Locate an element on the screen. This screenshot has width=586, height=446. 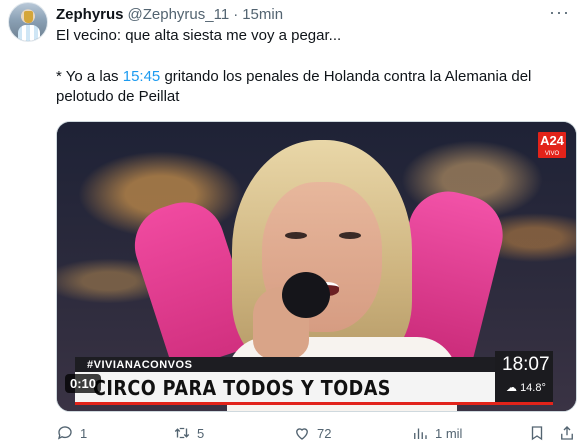
channel-logo: A24 VIVO is located at coordinates (552, 145).